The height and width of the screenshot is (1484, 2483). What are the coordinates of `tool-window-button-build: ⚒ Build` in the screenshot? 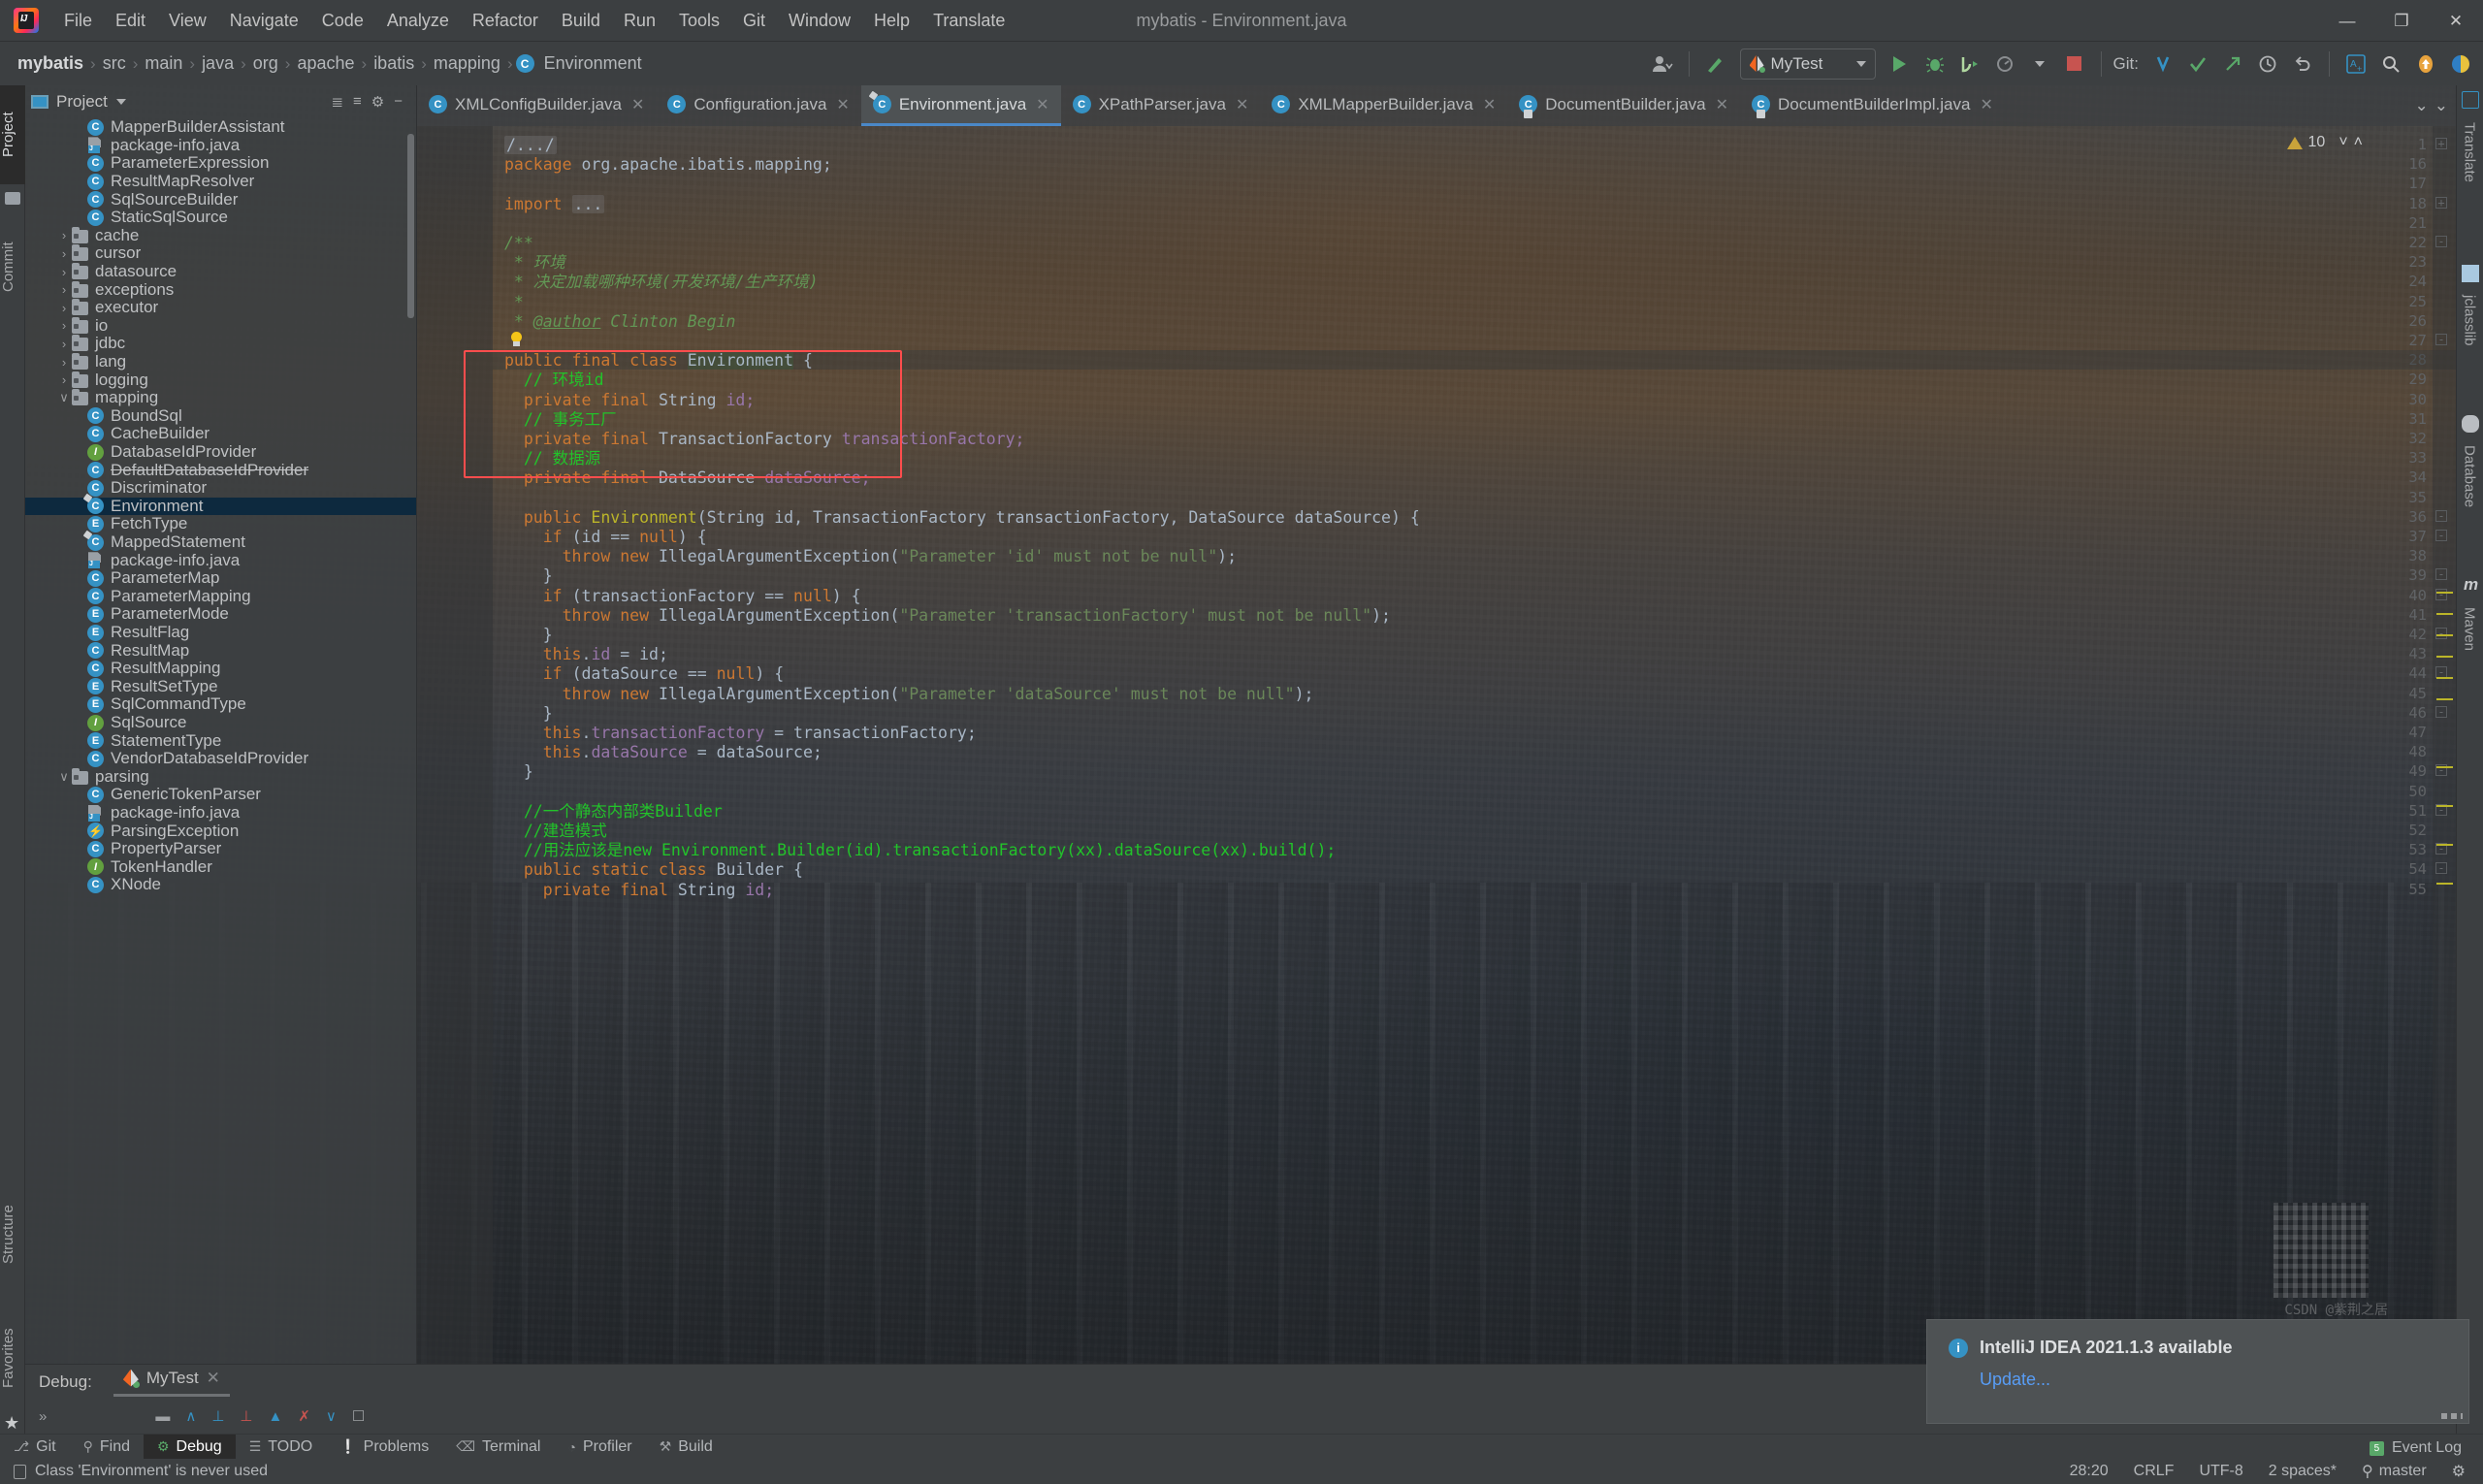 It's located at (686, 1448).